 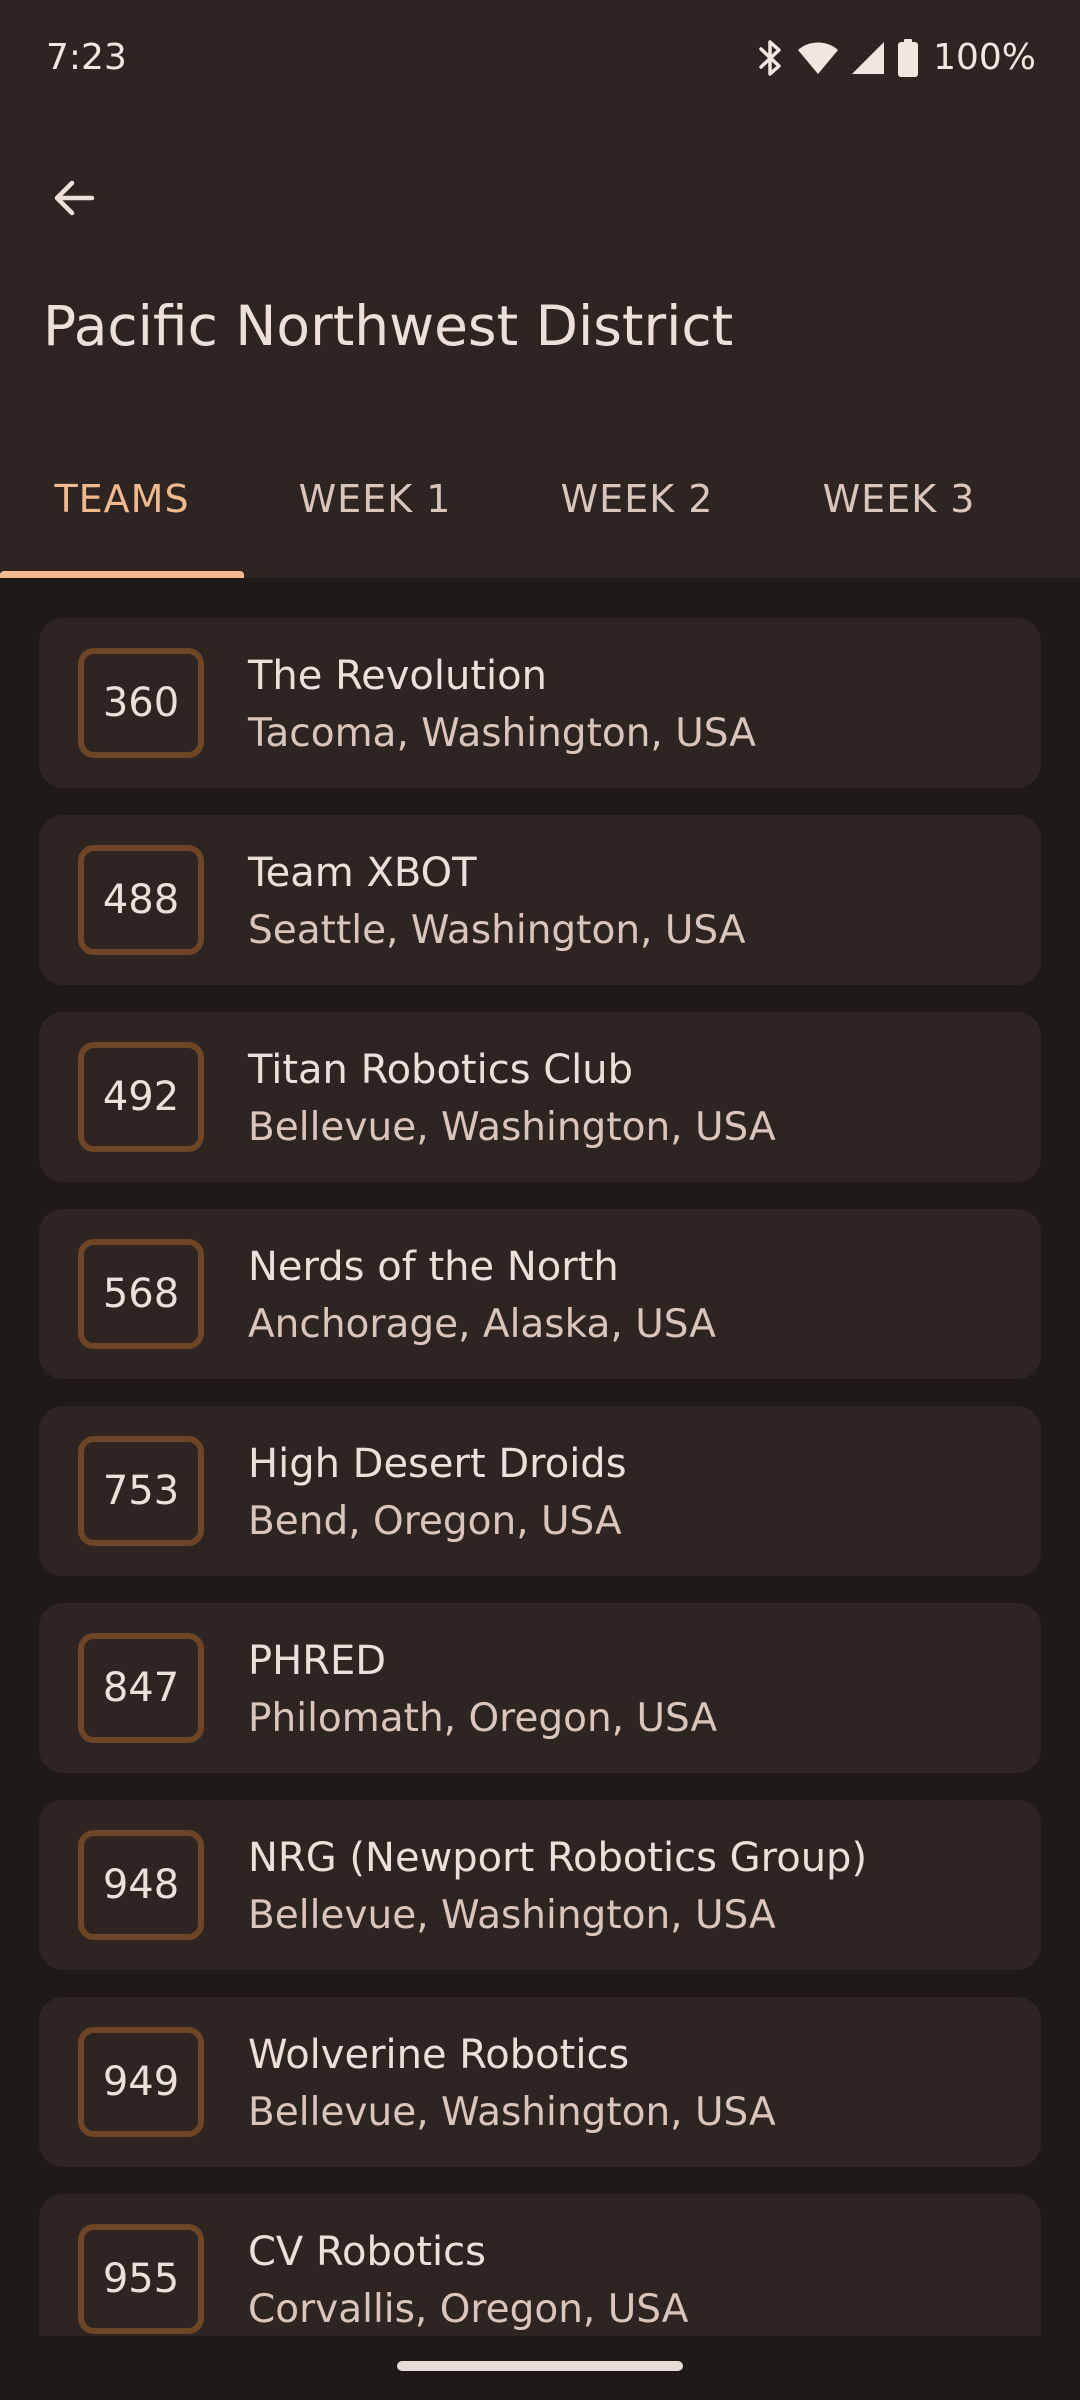 I want to click on battery-icon, so click(x=908, y=58).